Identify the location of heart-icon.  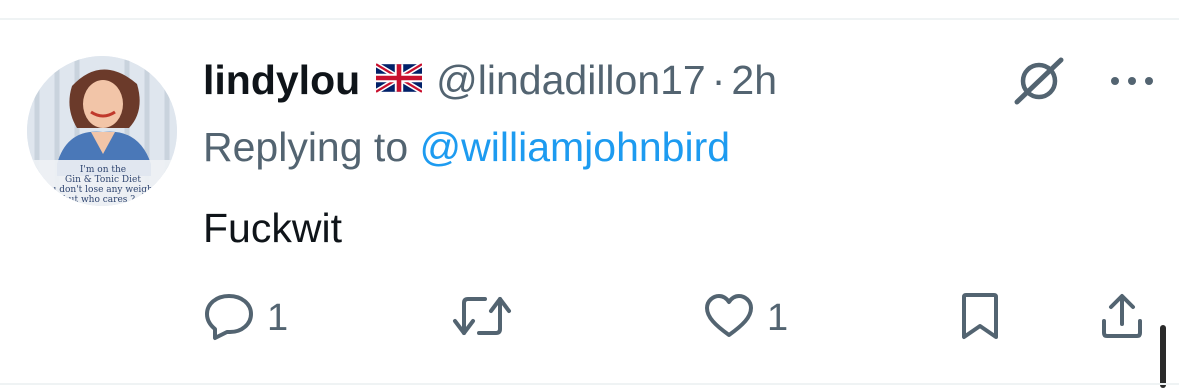
(729, 318).